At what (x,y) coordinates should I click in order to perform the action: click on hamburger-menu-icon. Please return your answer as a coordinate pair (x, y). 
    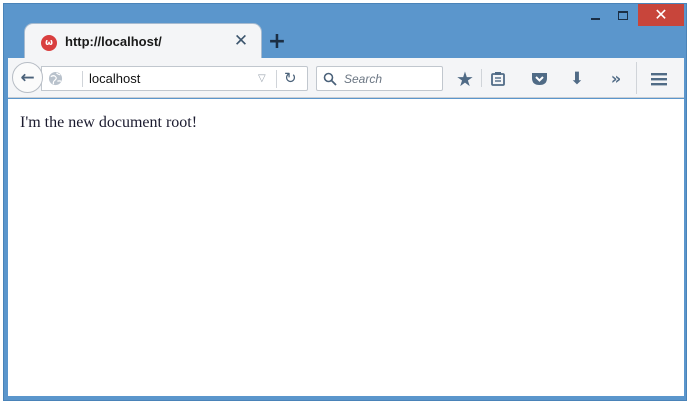
    Looking at the image, I should click on (659, 78).